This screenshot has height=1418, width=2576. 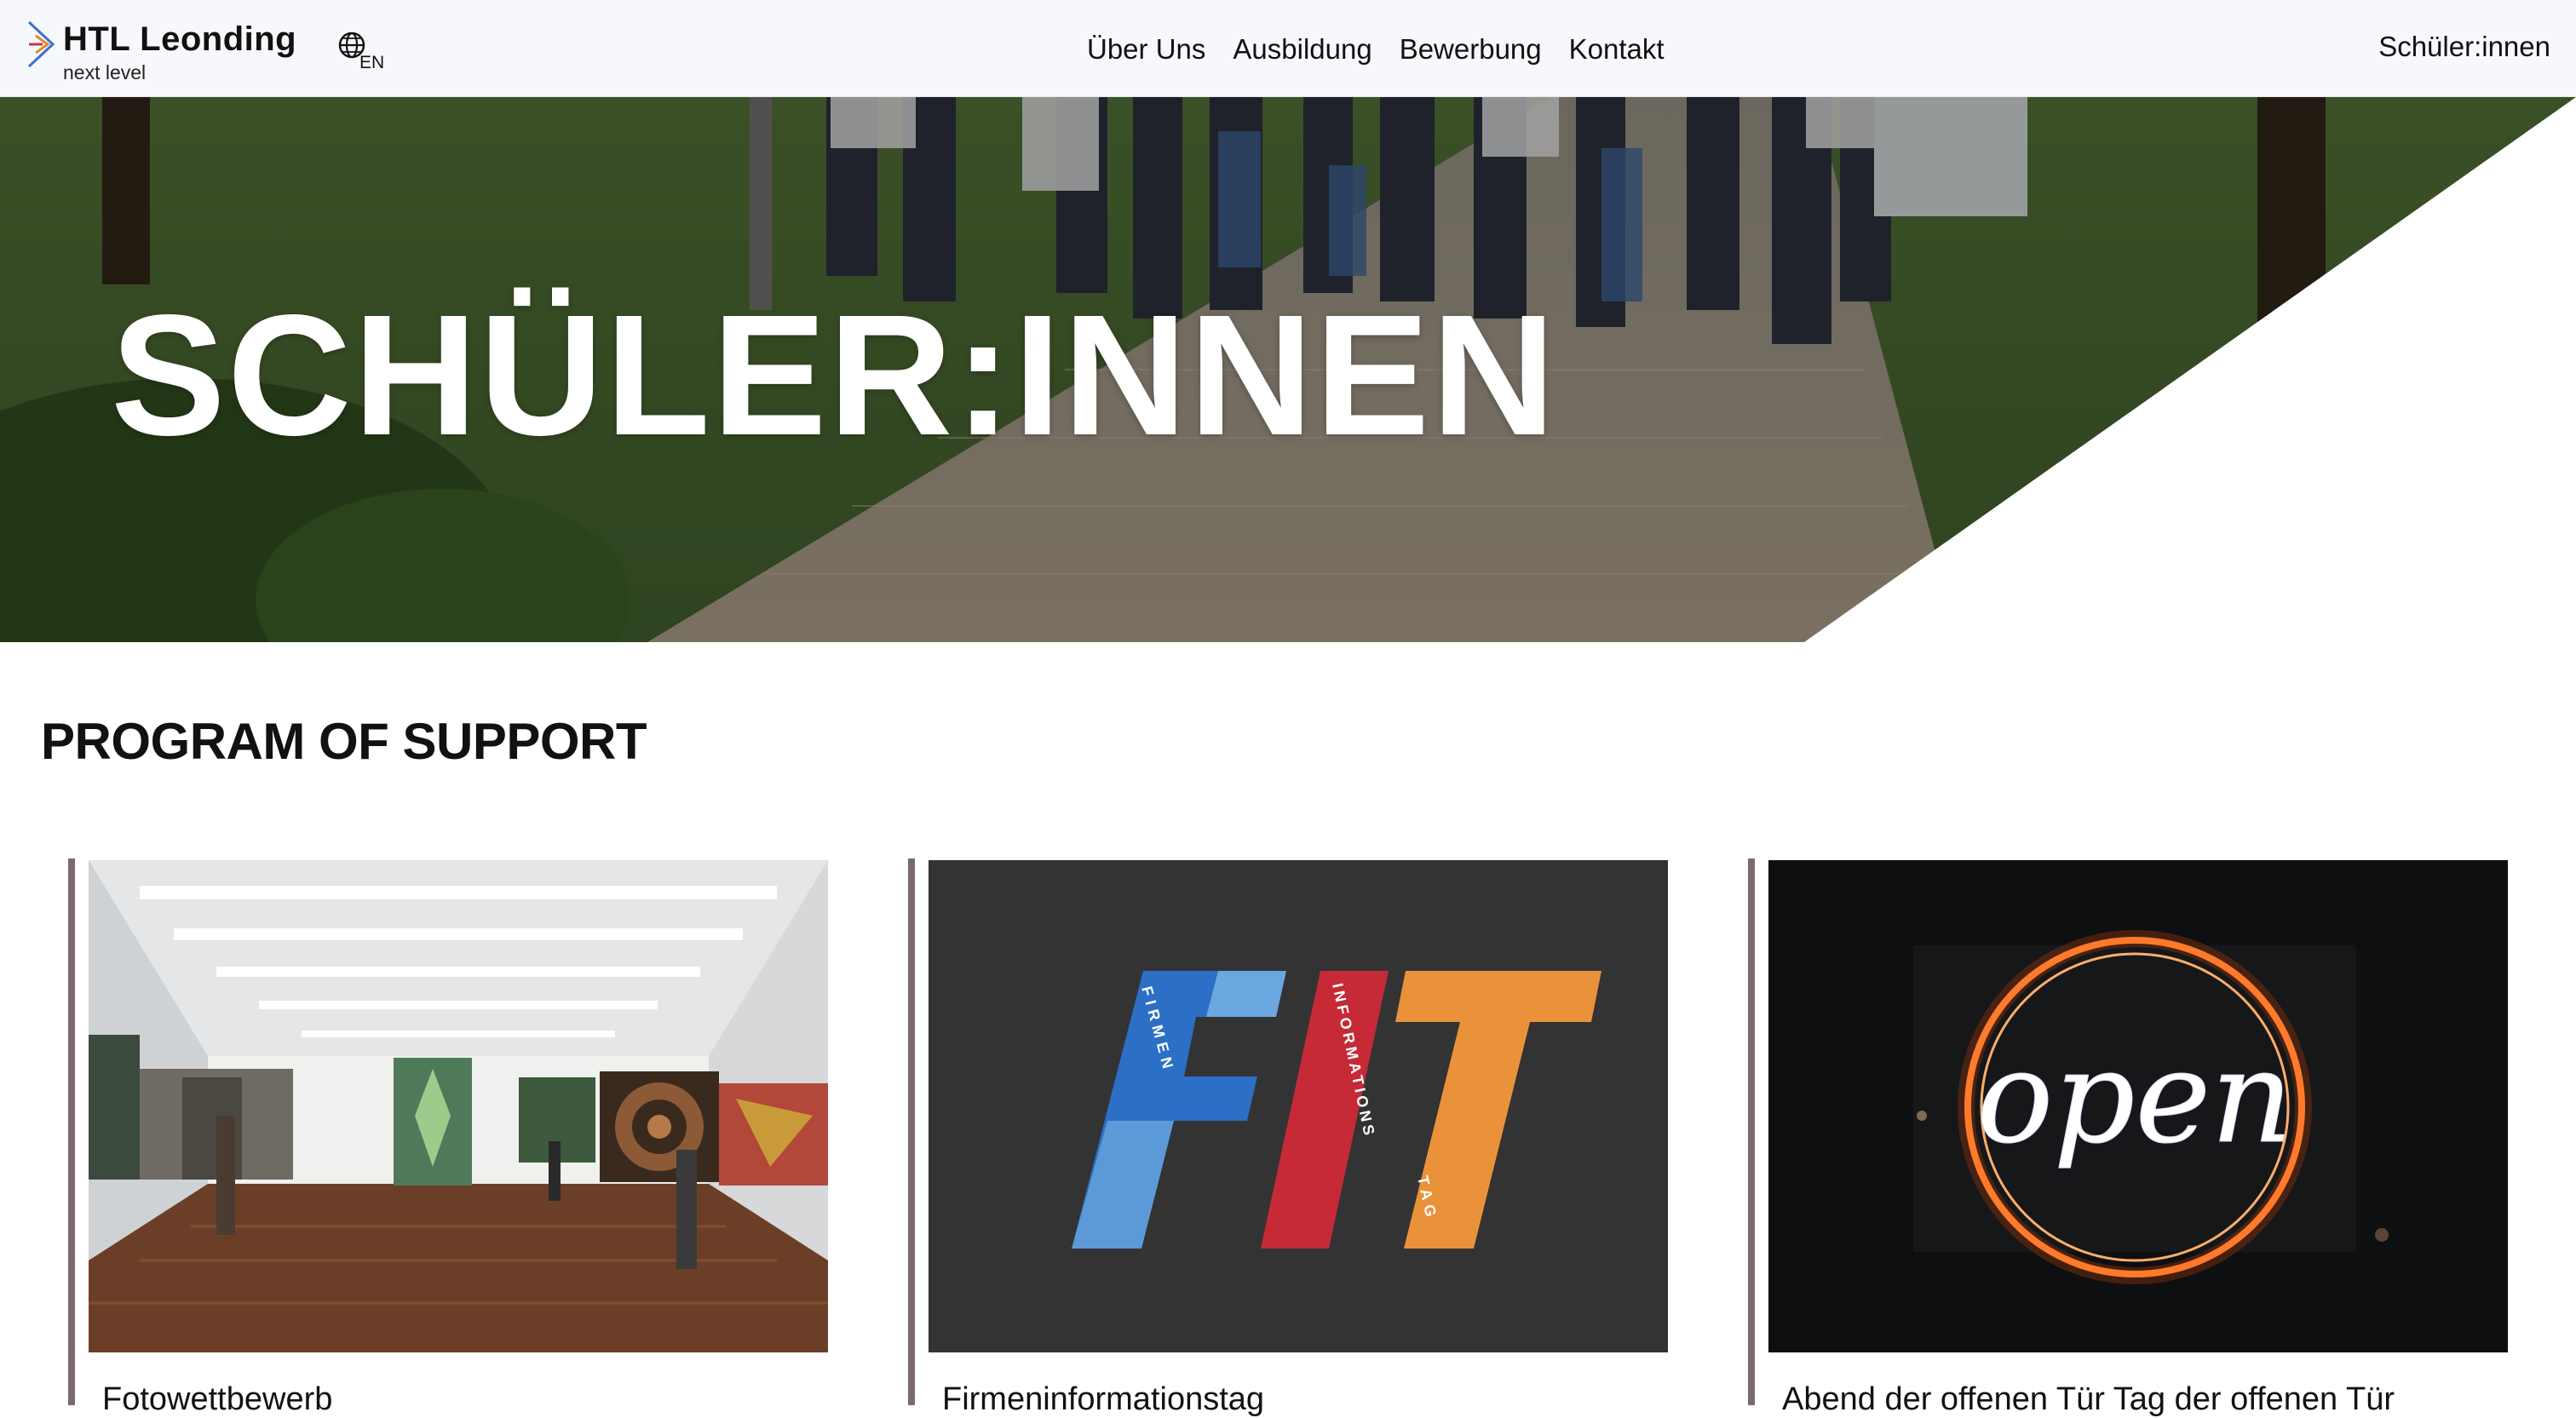 What do you see at coordinates (1103, 1399) in the screenshot?
I see `card-title: Firmeninformationstag` at bounding box center [1103, 1399].